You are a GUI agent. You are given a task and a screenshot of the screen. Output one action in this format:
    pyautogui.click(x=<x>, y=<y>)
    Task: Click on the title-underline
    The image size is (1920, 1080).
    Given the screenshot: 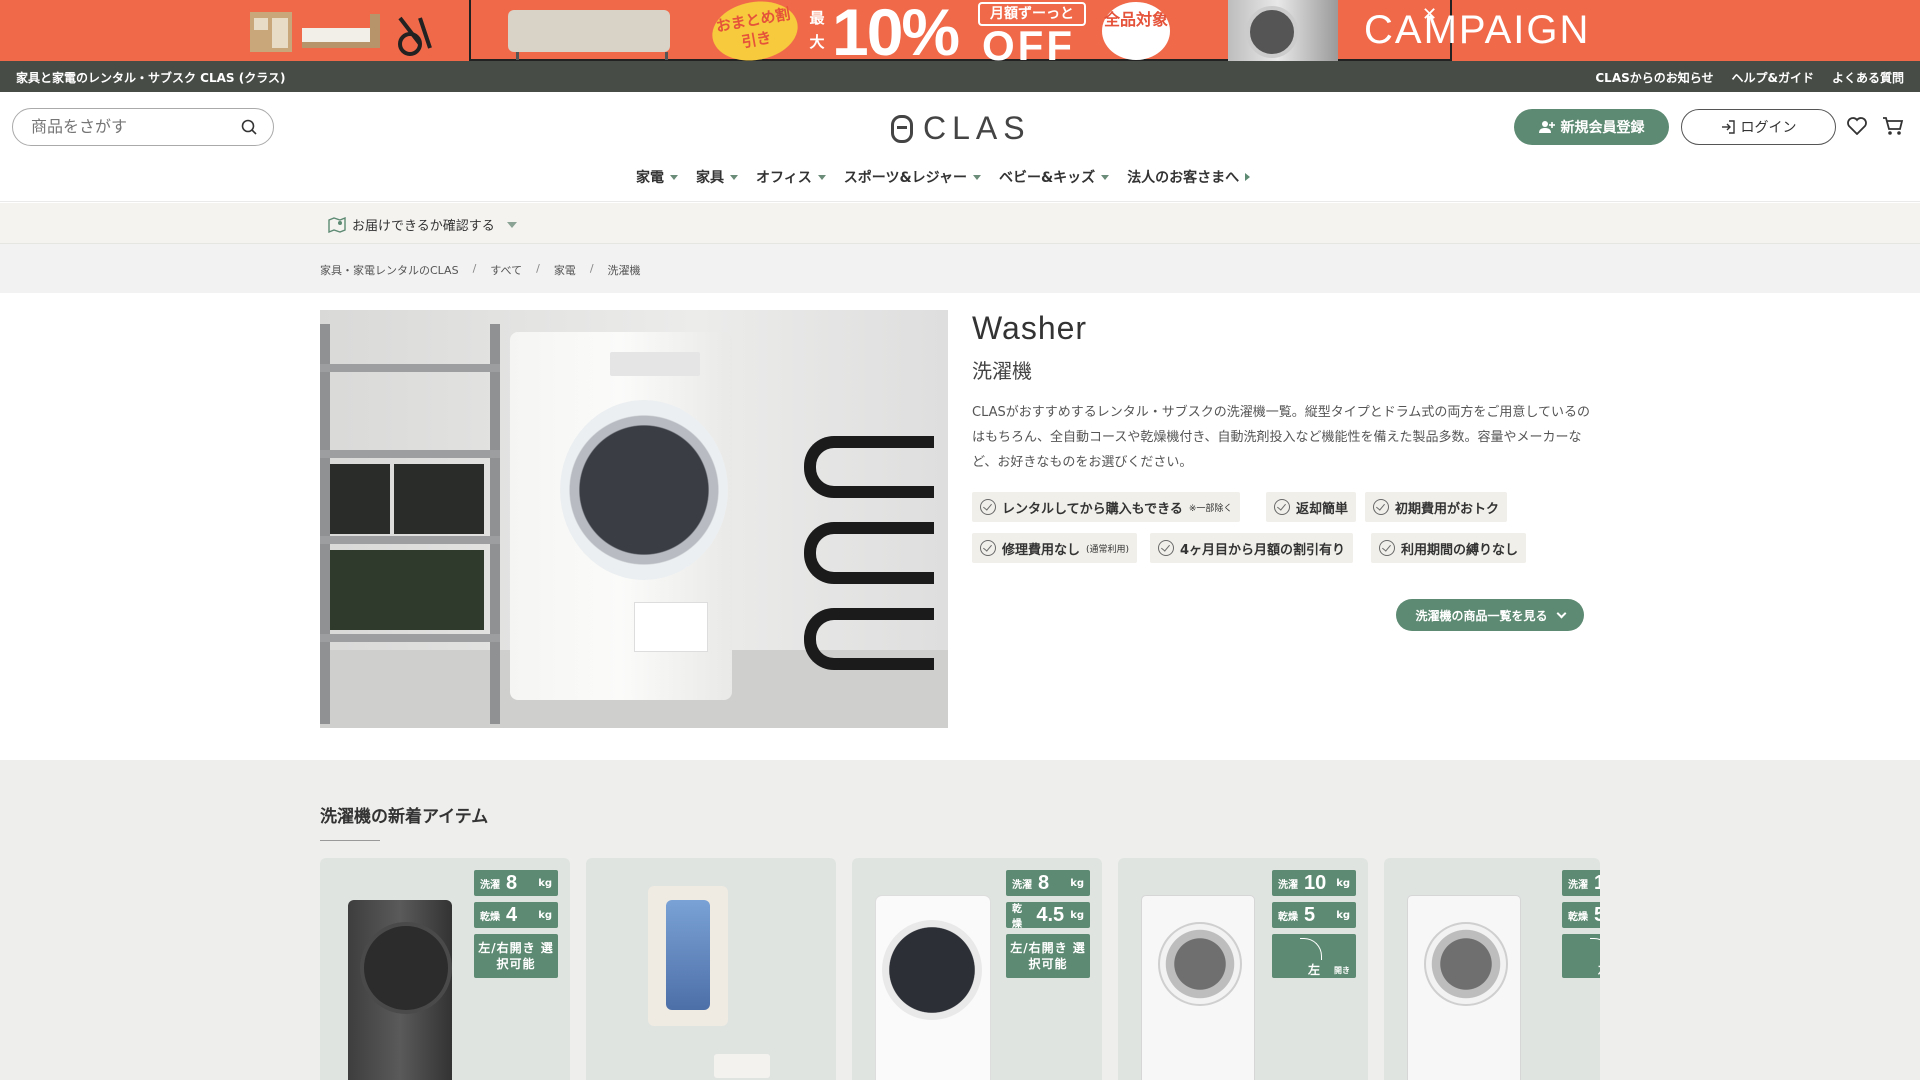 What is the action you would take?
    pyautogui.click(x=350, y=840)
    